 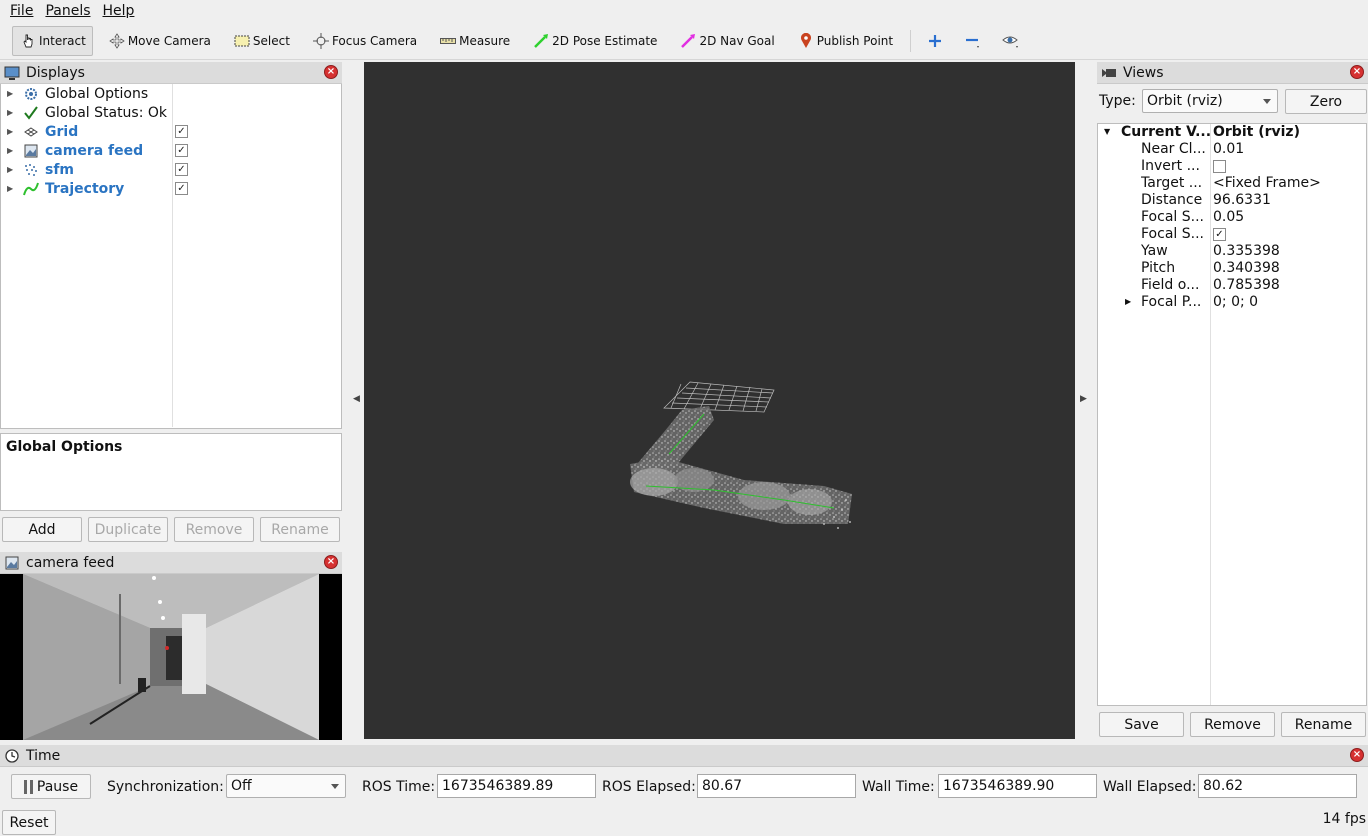 What do you see at coordinates (1219, 234) in the screenshot?
I see `focal-shape-checkbox: ✓` at bounding box center [1219, 234].